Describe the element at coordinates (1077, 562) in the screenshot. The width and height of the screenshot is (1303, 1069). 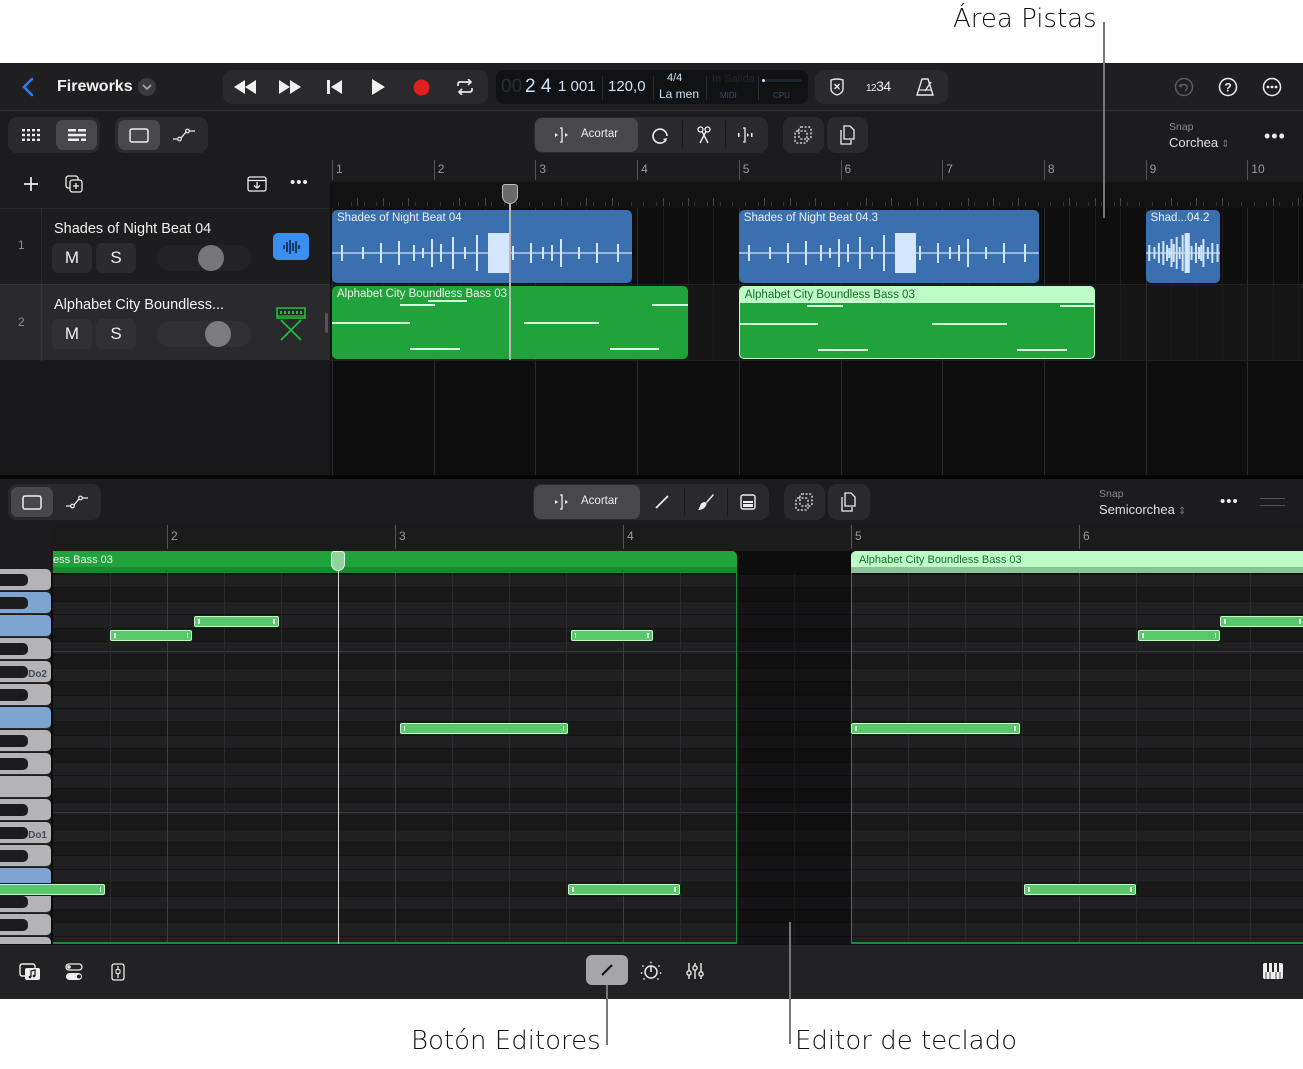
I see `editor-region-header-selected: Alphabet City Boundless Bass 03` at that location.